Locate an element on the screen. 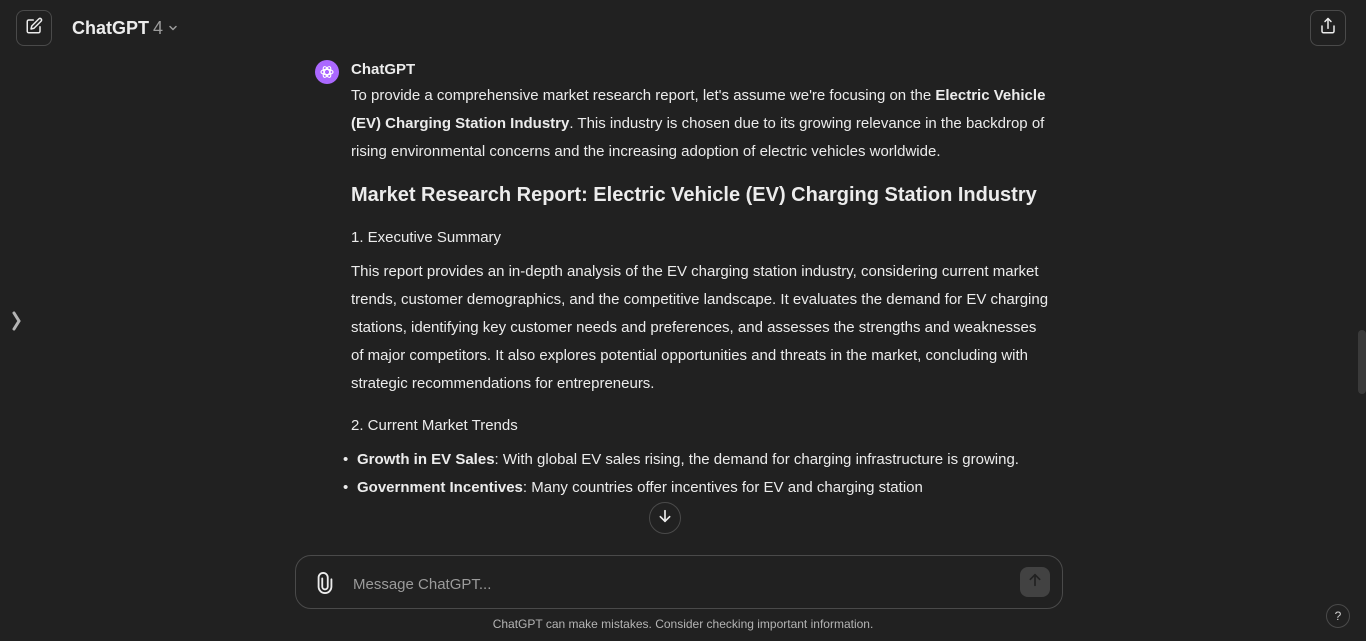  message-author: ChatGPT is located at coordinates (383, 69).